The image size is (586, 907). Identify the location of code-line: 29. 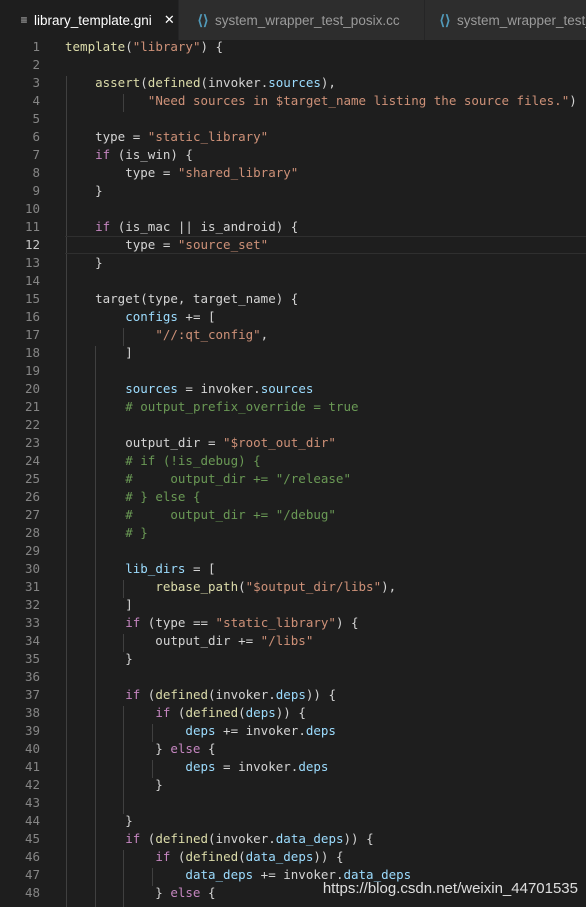
(293, 551).